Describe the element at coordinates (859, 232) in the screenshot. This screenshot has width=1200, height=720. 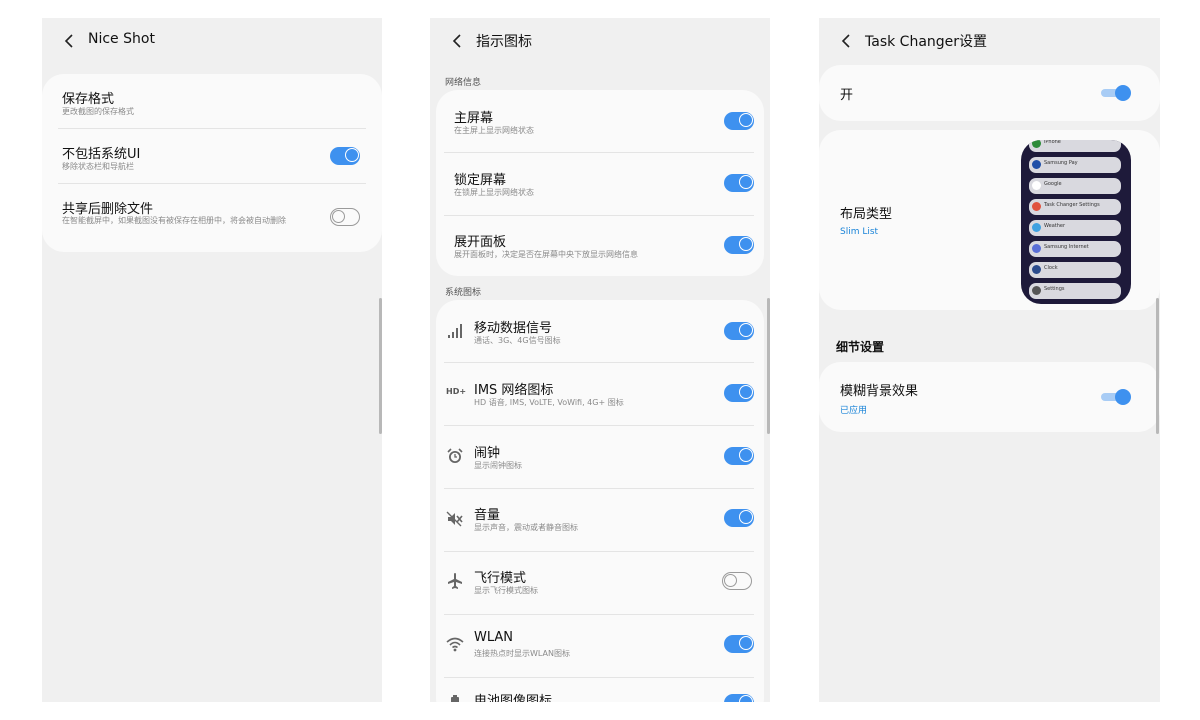
I see `layout-type-value: Slim List` at that location.